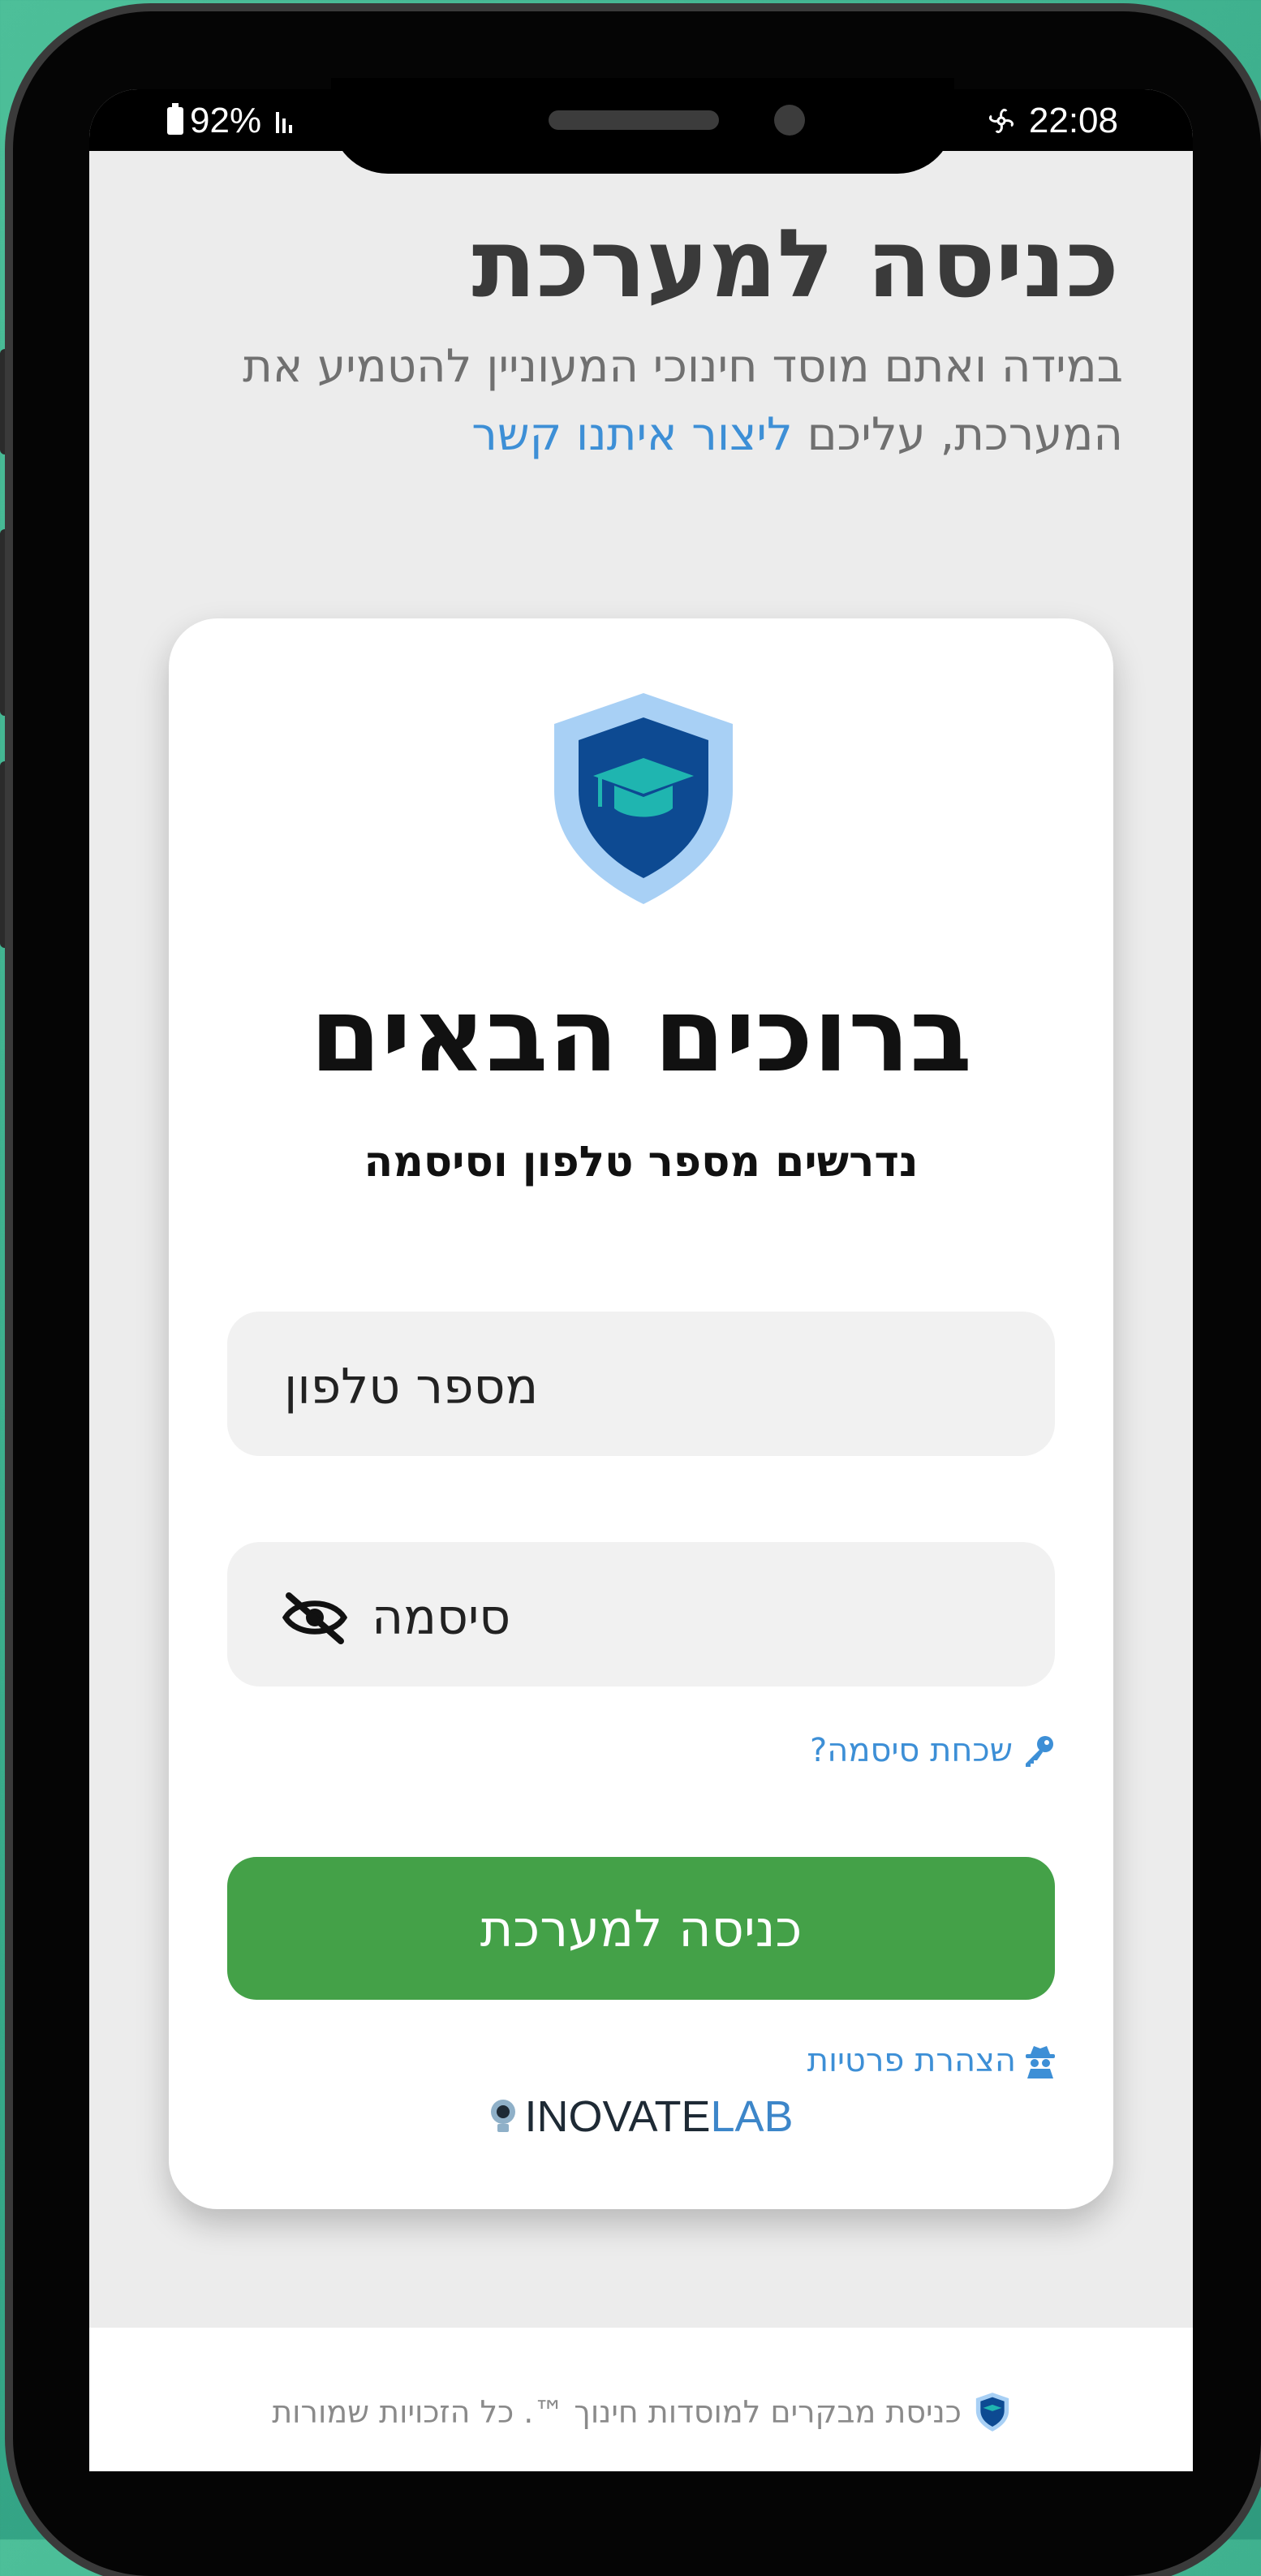 Image resolution: width=1261 pixels, height=2576 pixels. What do you see at coordinates (175, 119) in the screenshot?
I see `battery-icon` at bounding box center [175, 119].